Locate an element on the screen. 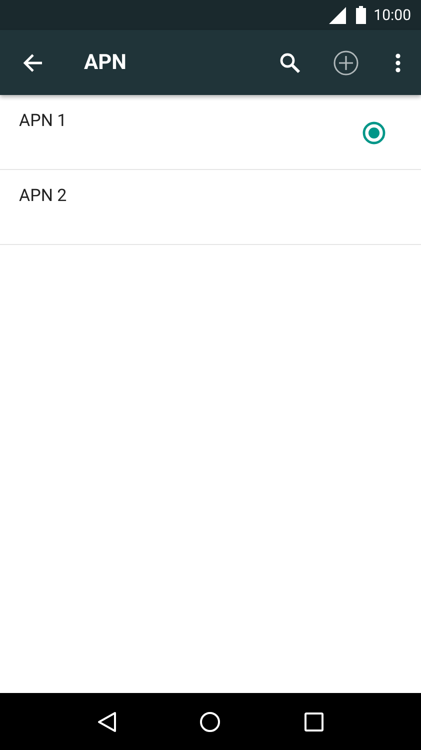 Image resolution: width=421 pixels, height=750 pixels. home-icon is located at coordinates (210, 721).